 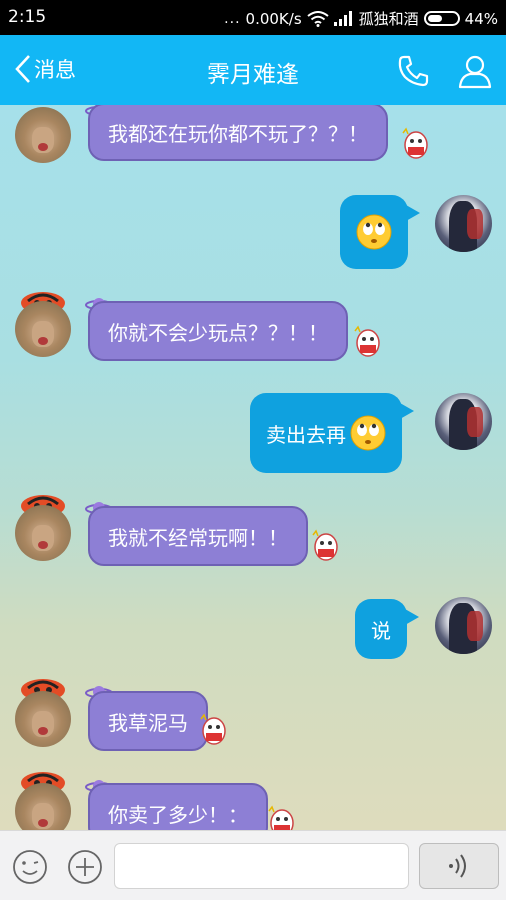 I want to click on profile-icon, so click(x=475, y=71).